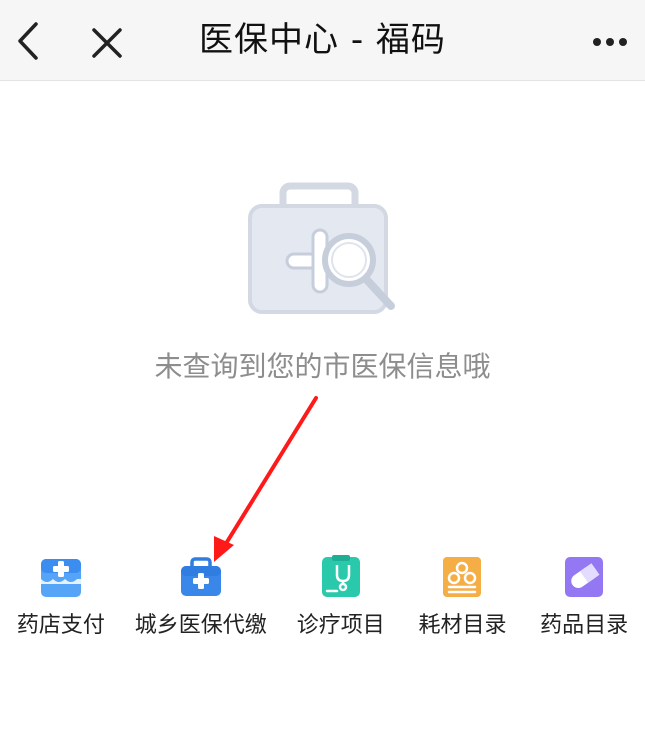  Describe the element at coordinates (200, 625) in the screenshot. I see `service-label: 城乡医保代缴` at that location.